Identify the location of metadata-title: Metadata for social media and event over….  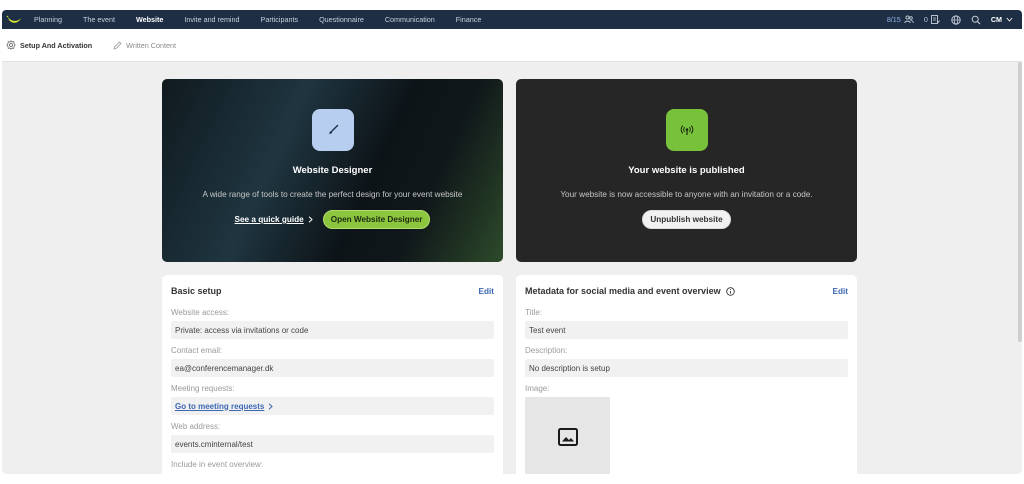
(623, 291).